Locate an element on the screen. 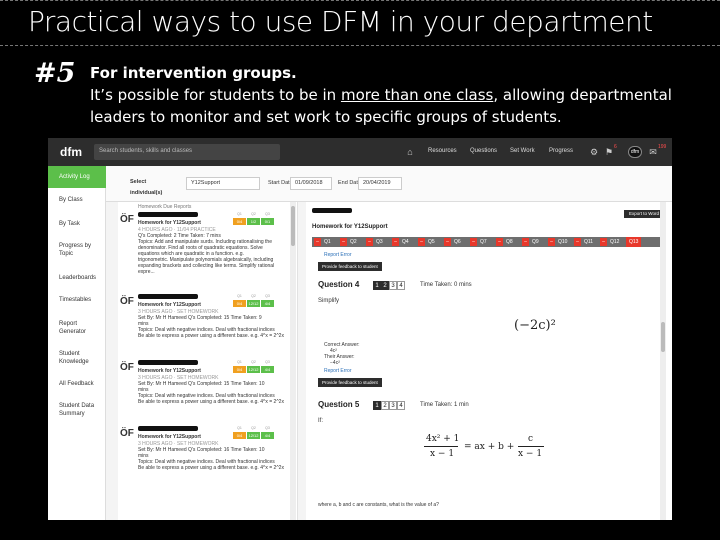  q4-tab-3: 3 is located at coordinates (393, 285).